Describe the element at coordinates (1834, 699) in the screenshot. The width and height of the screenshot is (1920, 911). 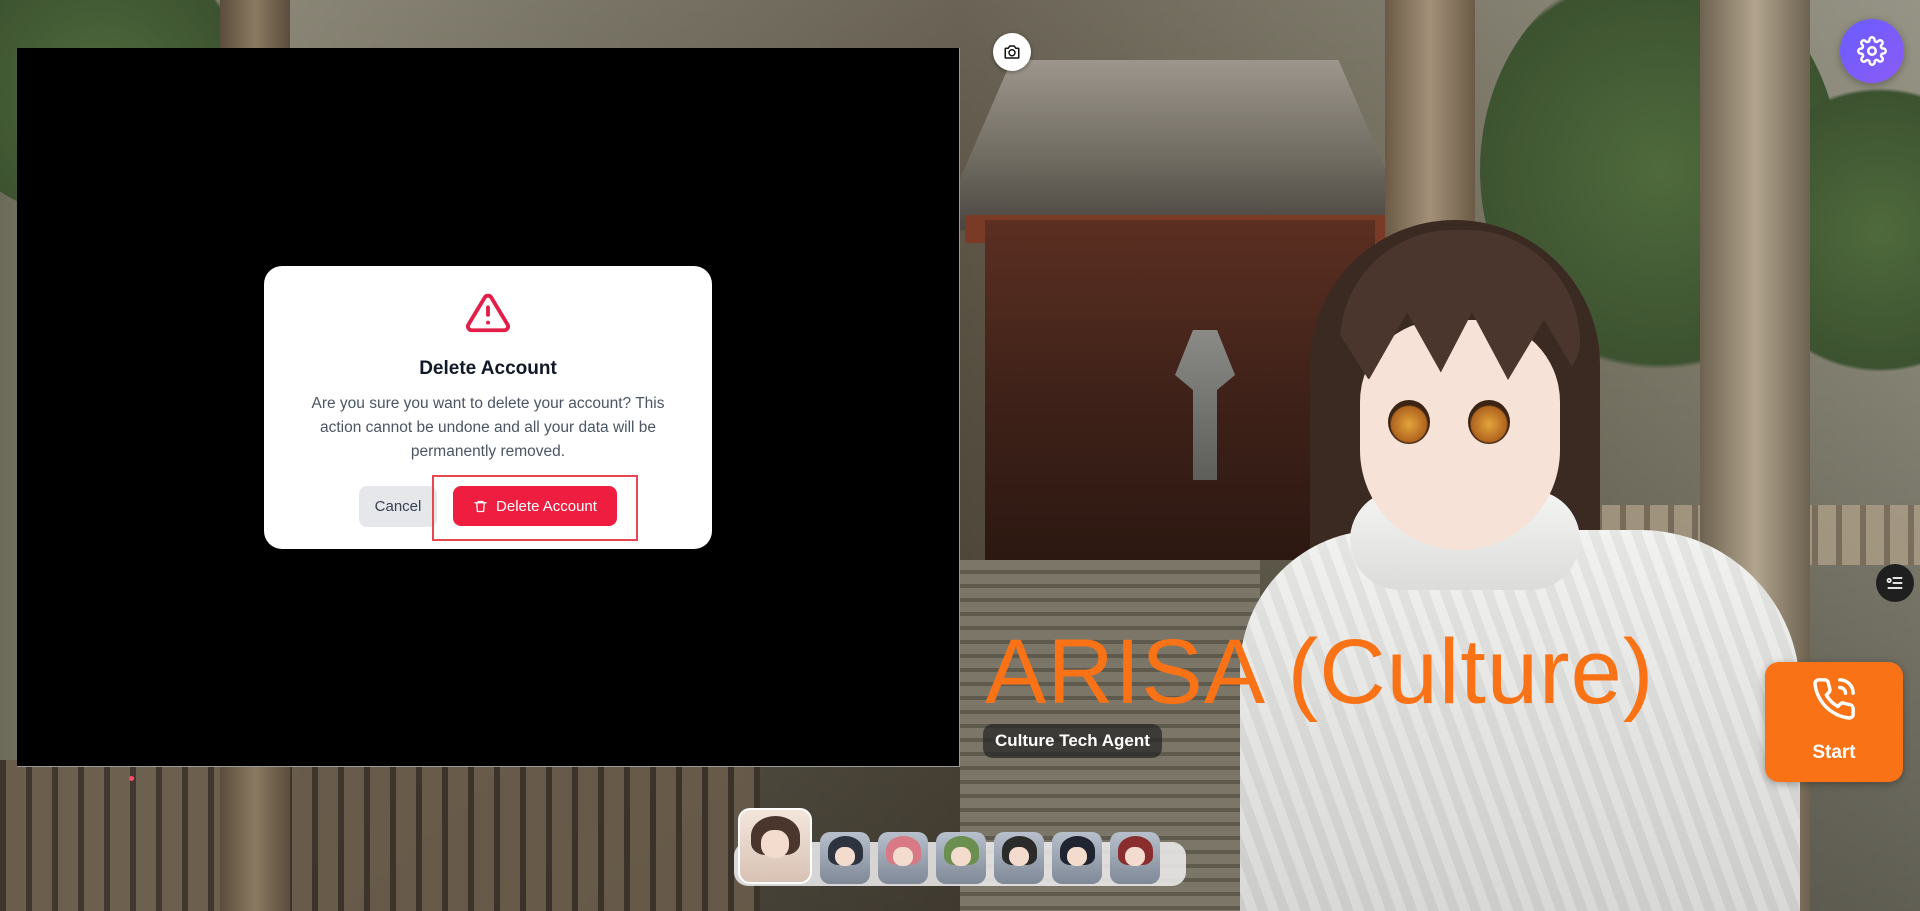
I see `phone-icon` at that location.